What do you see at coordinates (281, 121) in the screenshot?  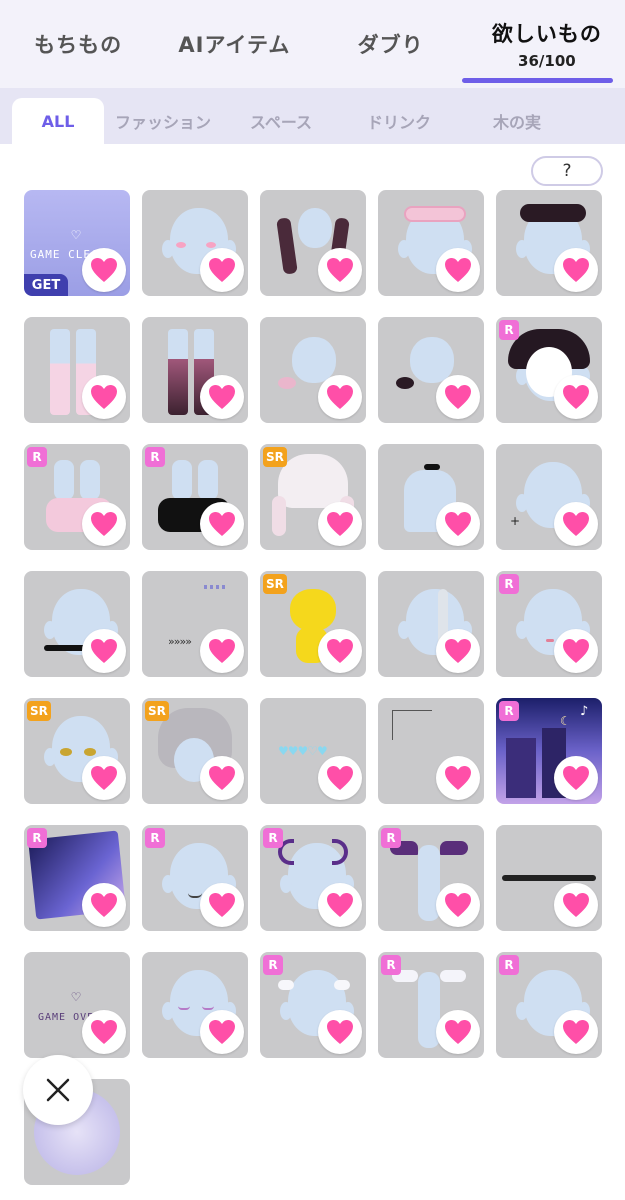 I see `category-tab-space: スペース` at bounding box center [281, 121].